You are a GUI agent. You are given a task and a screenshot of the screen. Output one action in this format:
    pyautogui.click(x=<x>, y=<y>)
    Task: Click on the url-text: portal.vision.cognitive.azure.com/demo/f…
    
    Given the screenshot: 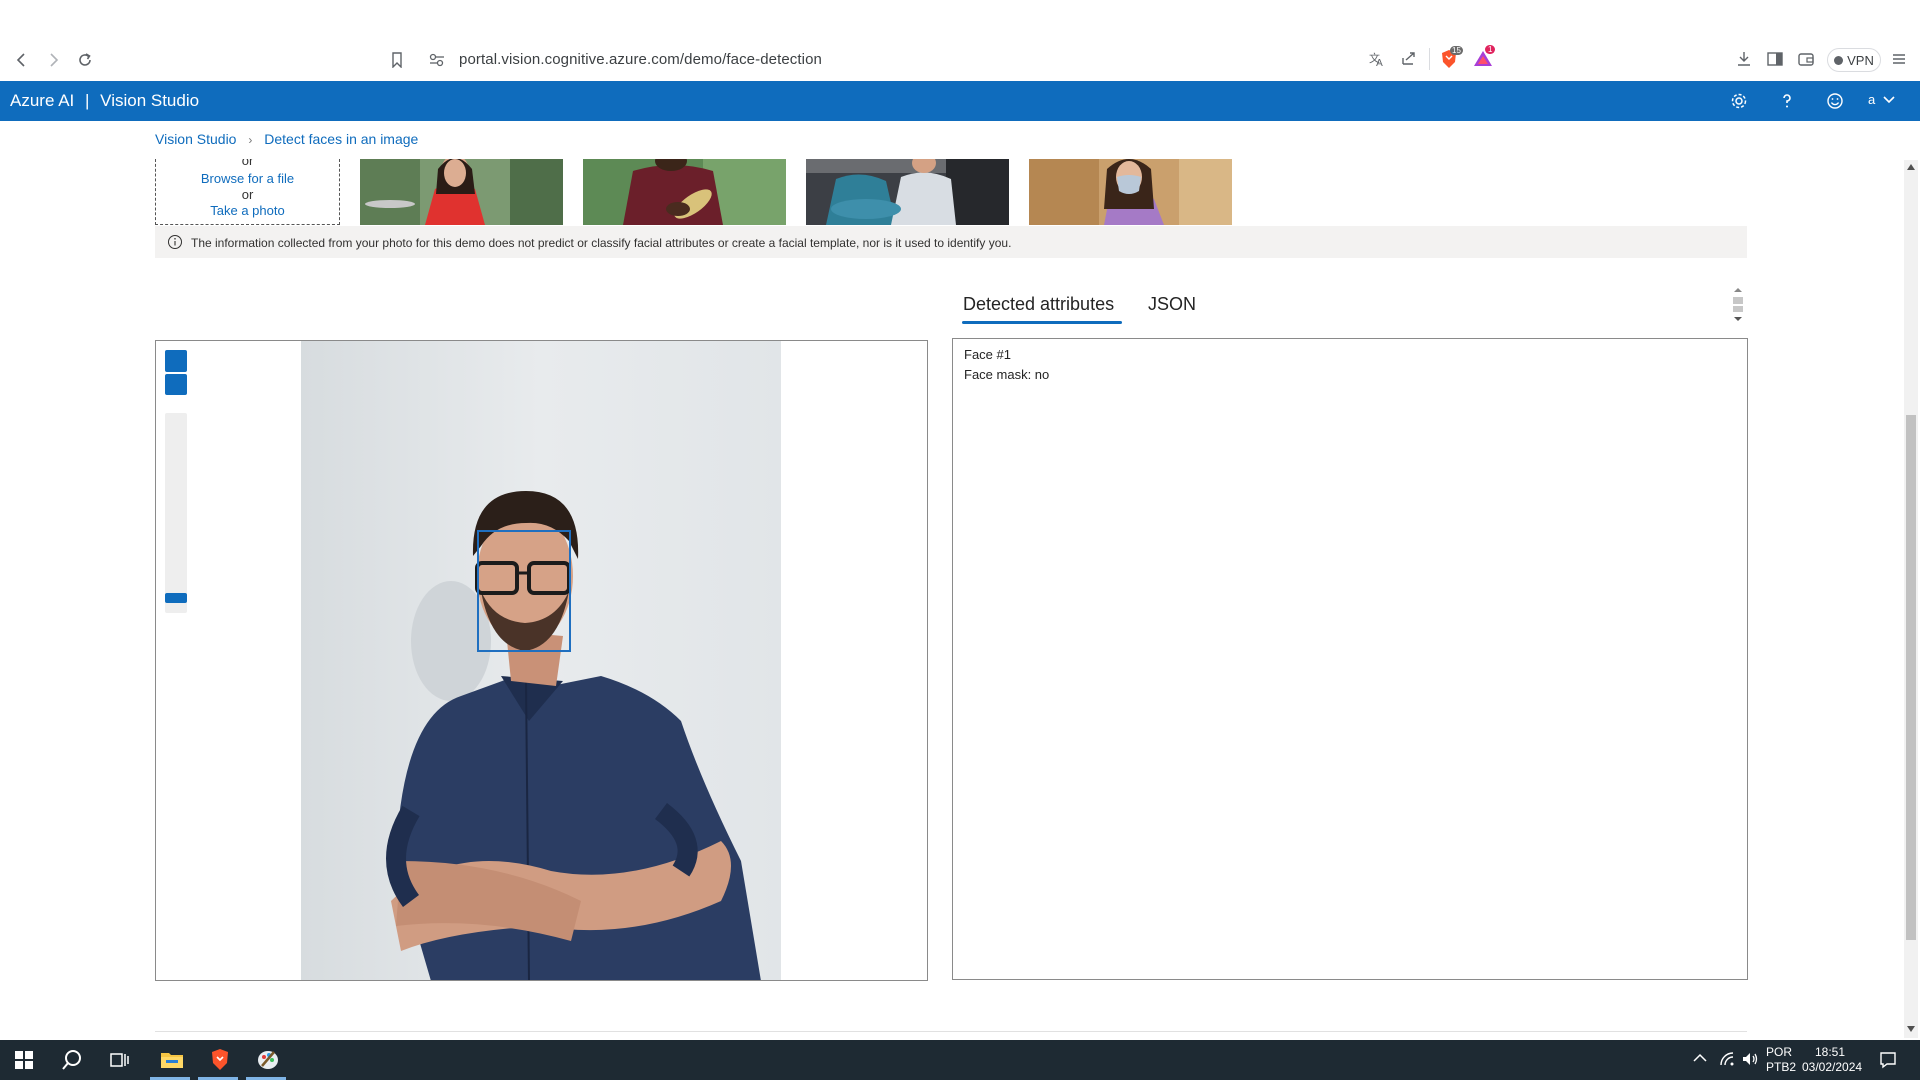 What is the action you would take?
    pyautogui.click(x=640, y=59)
    